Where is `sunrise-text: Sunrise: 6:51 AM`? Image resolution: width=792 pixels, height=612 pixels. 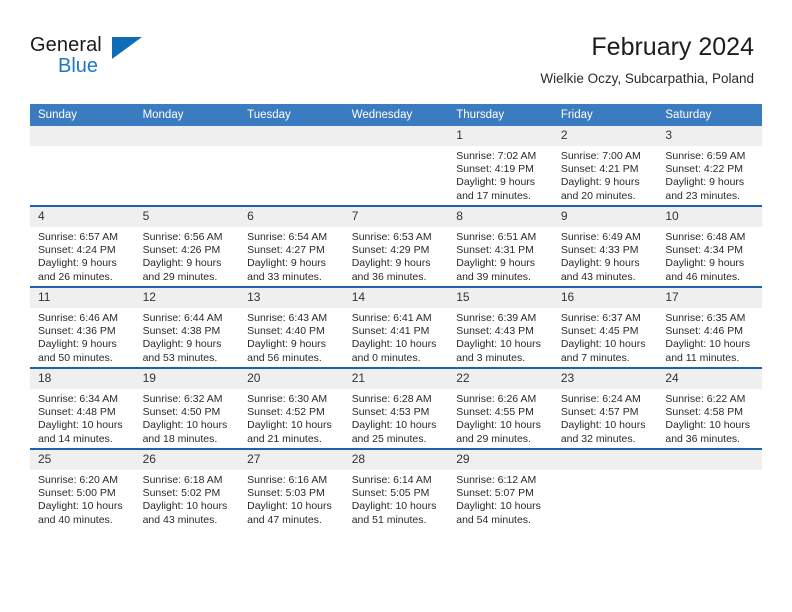 sunrise-text: Sunrise: 6:51 AM is located at coordinates (496, 237).